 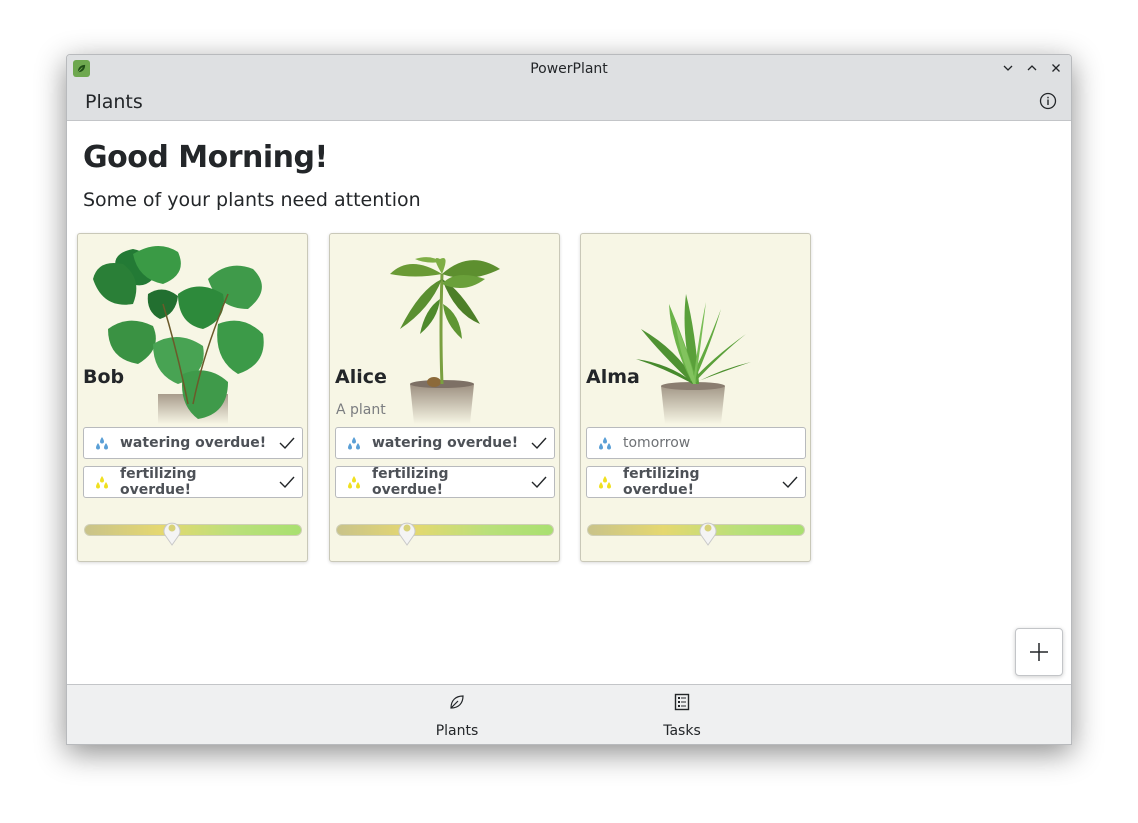 What do you see at coordinates (569, 714) in the screenshot?
I see `bottom-navigation: Plants Tasks` at bounding box center [569, 714].